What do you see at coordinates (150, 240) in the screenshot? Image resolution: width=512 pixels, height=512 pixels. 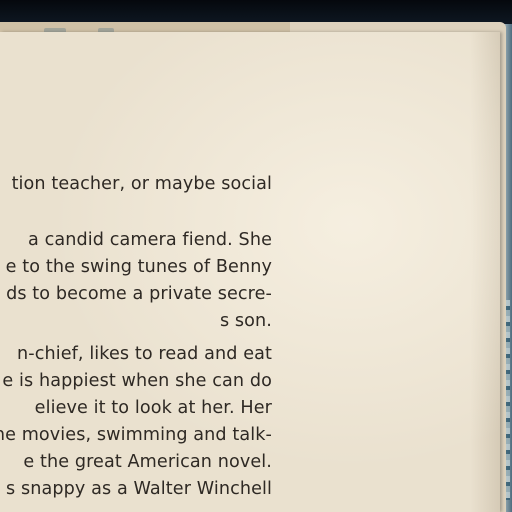 I see `text-line: a candid camera fiend. She` at bounding box center [150, 240].